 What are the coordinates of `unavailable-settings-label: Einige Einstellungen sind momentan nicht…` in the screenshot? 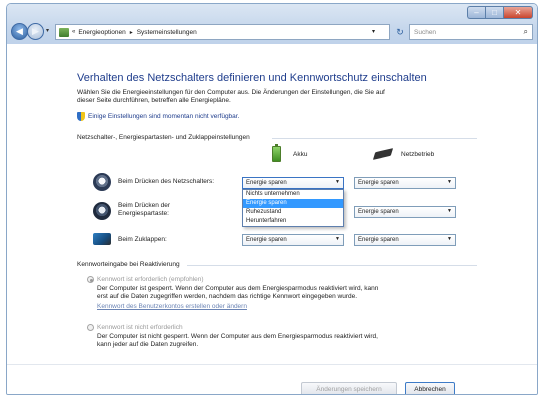 It's located at (163, 116).